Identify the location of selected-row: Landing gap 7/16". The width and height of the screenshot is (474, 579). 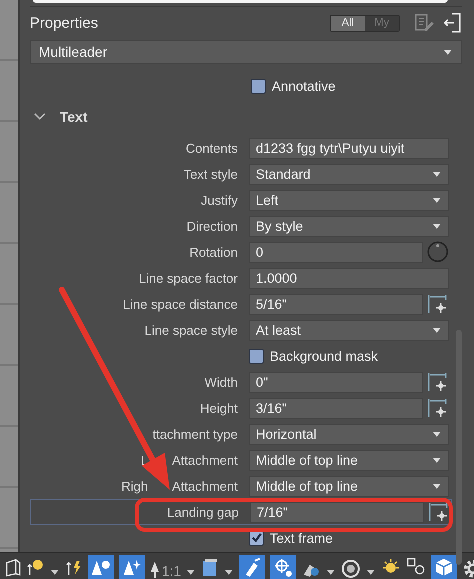
(241, 512).